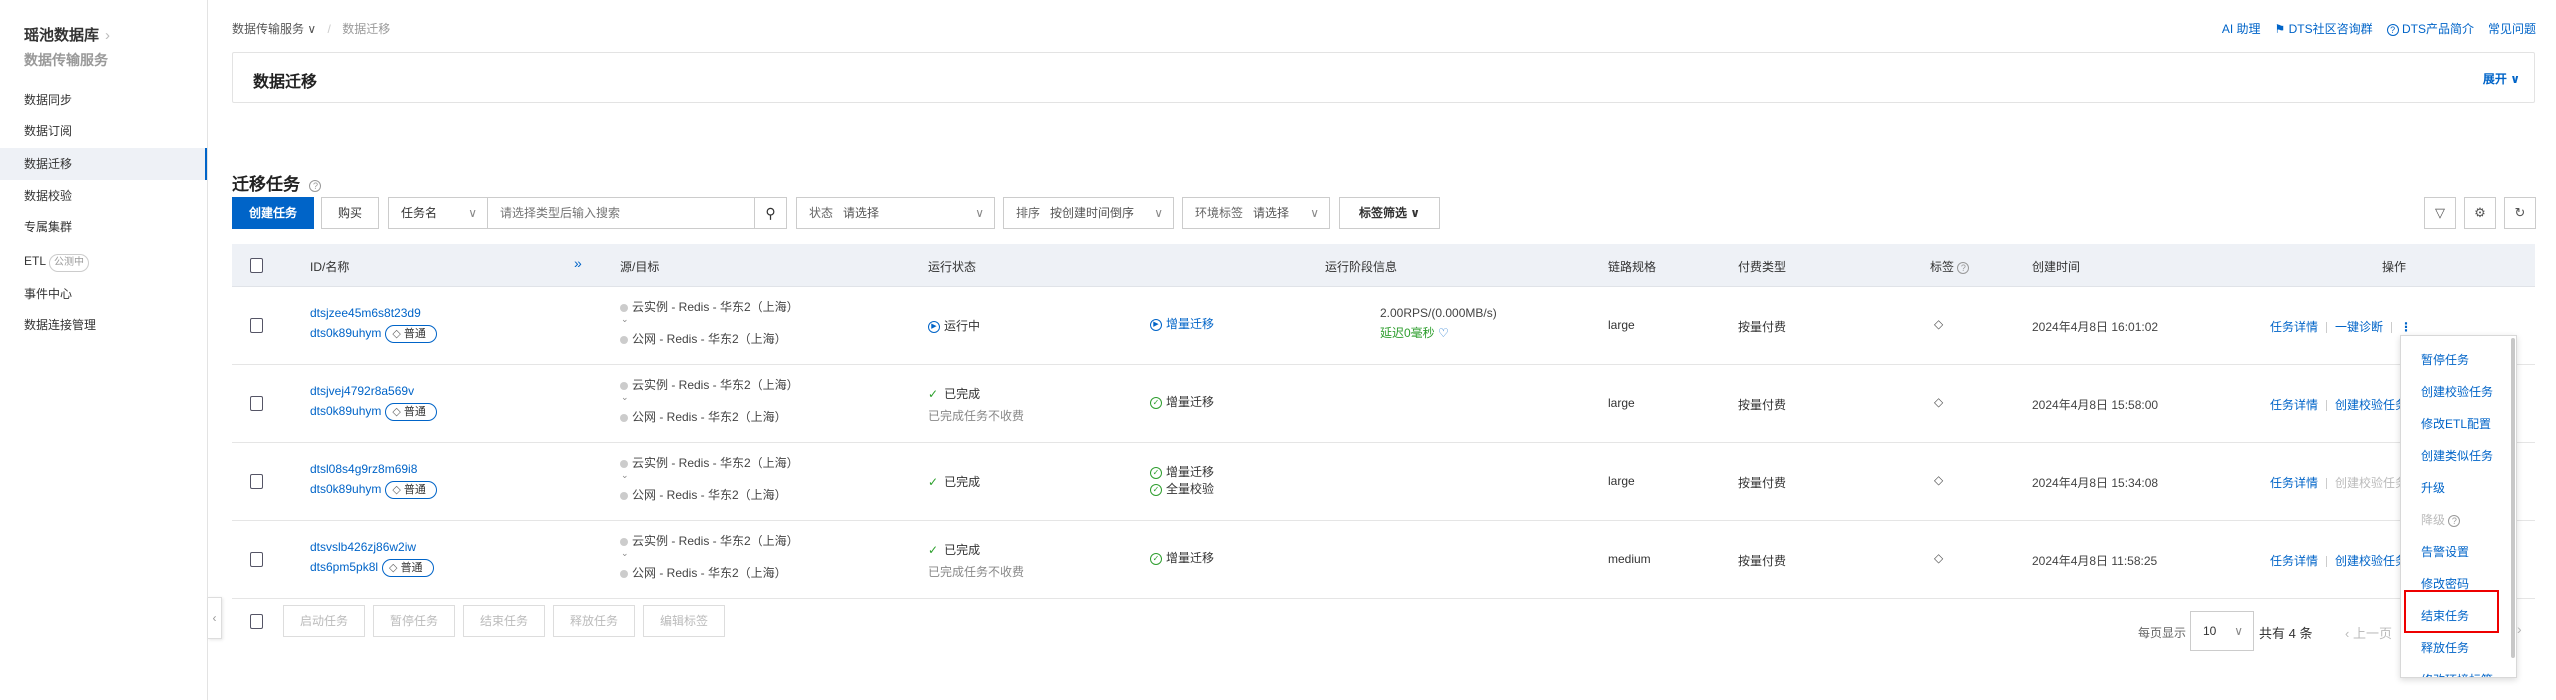 The image size is (2556, 700). Describe the element at coordinates (2324, 28) in the screenshot. I see `community-link: ⚑ DTS社区咨询群` at that location.